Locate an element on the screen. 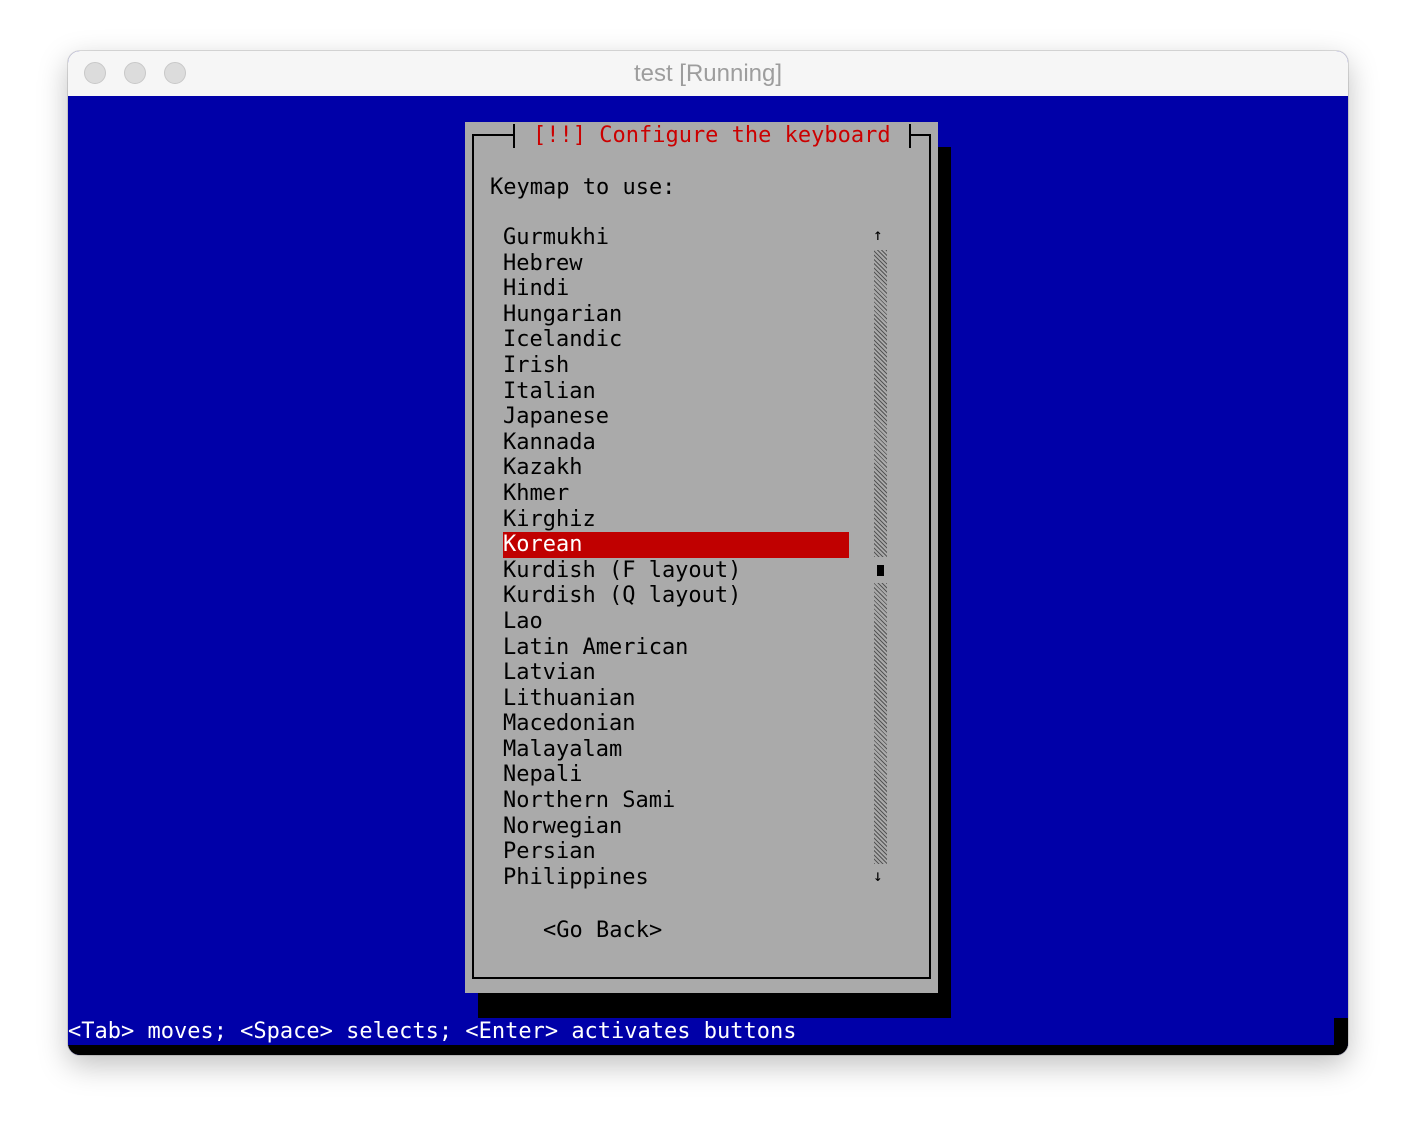  keymap-item: Northern Sami is located at coordinates (676, 801).